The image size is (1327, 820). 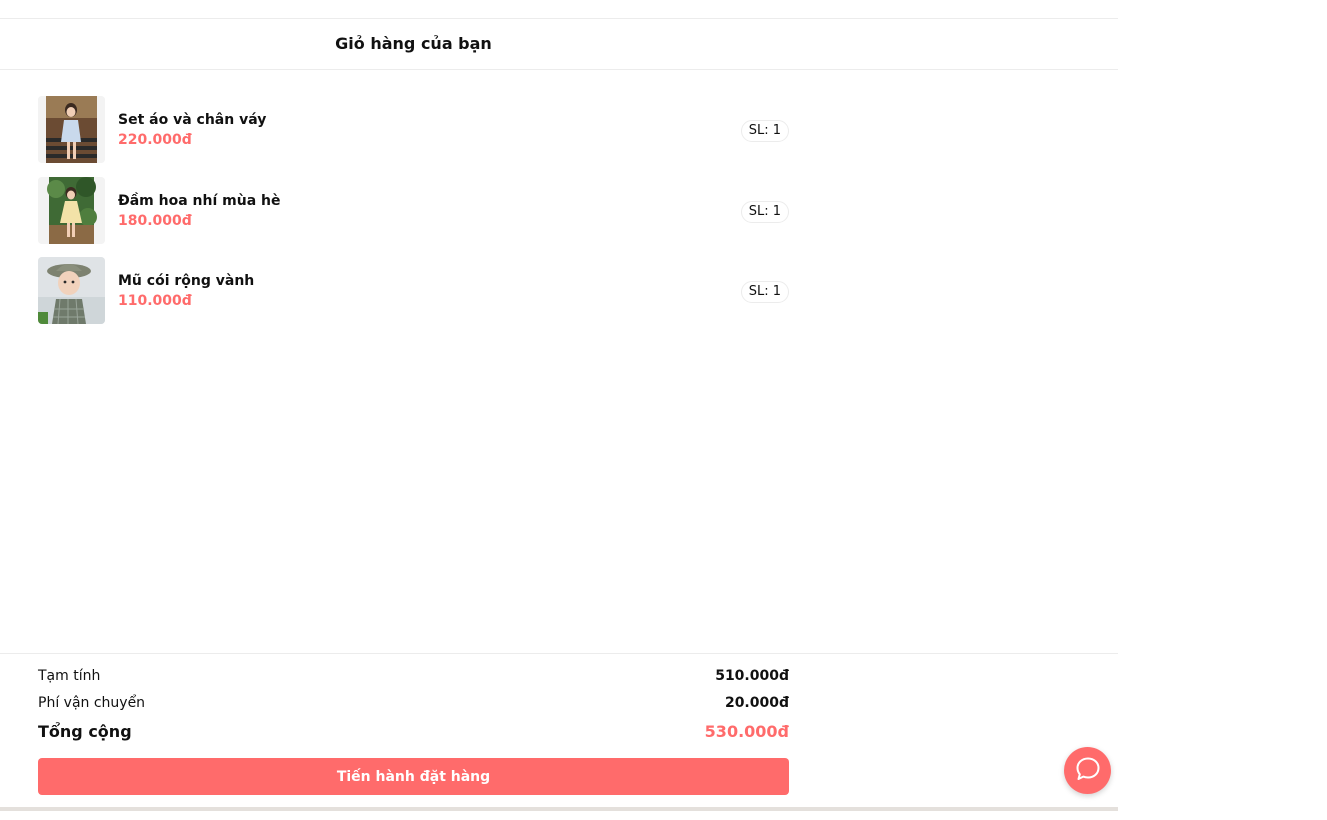 What do you see at coordinates (186, 281) in the screenshot?
I see `product-name: Mũ cói rộng vành` at bounding box center [186, 281].